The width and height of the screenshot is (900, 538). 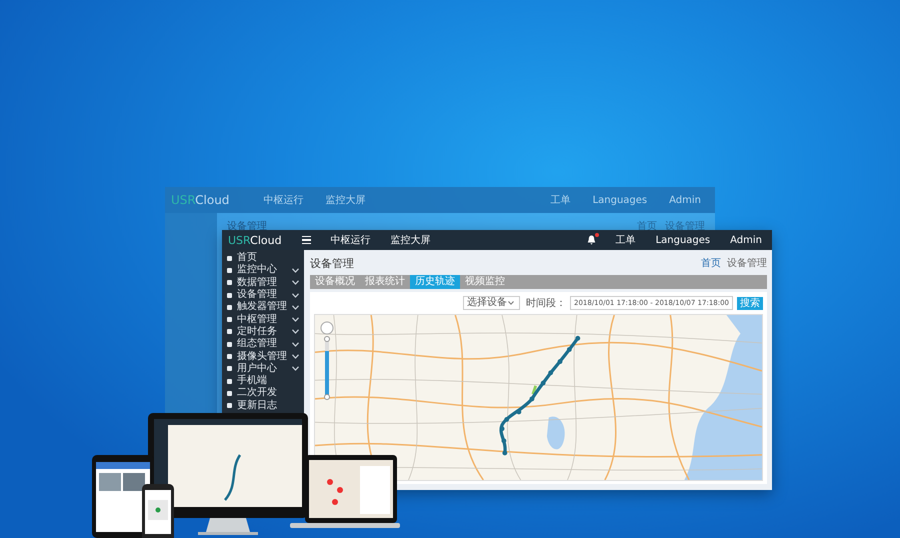 I want to click on sidebar-item: 触发器管理, so click(x=263, y=307).